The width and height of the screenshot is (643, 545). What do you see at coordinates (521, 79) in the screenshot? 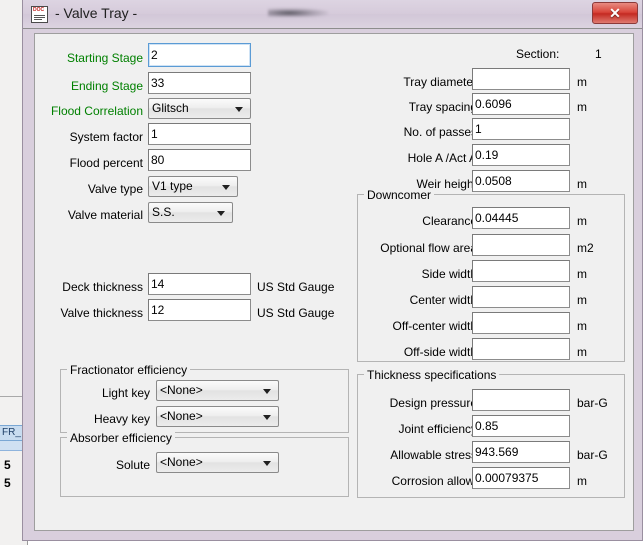
I see `tray-diameter-input` at bounding box center [521, 79].